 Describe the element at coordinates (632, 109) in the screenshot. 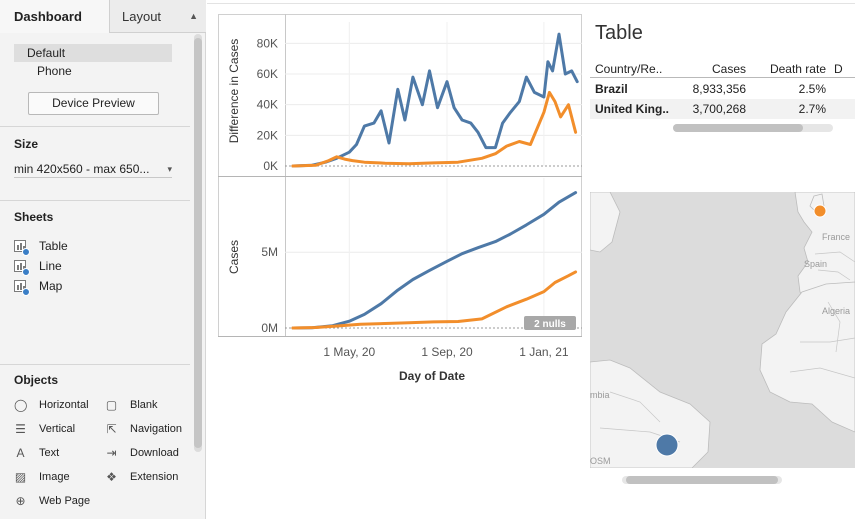

I see `table-cell: United King..` at that location.